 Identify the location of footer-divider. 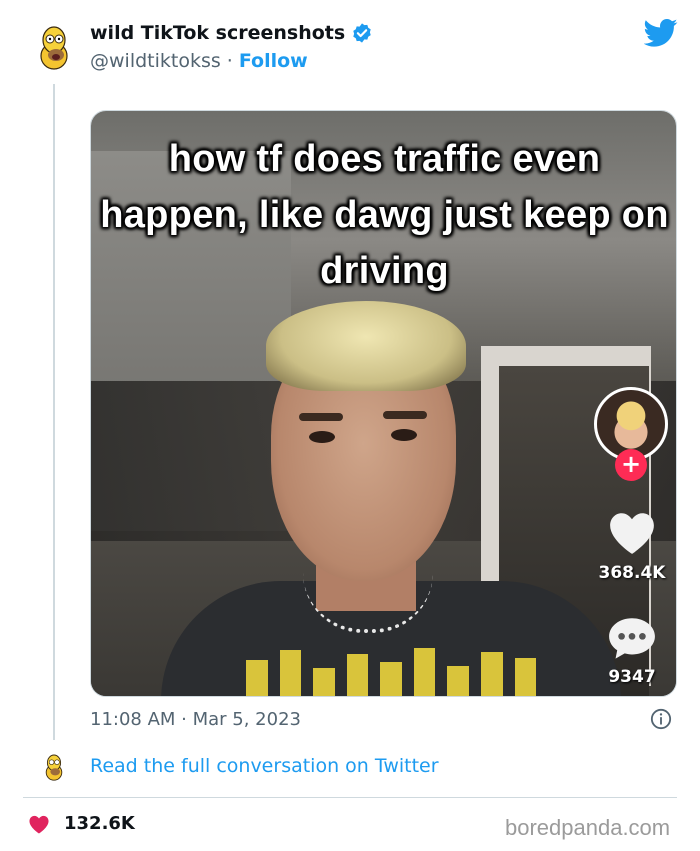
(350, 797).